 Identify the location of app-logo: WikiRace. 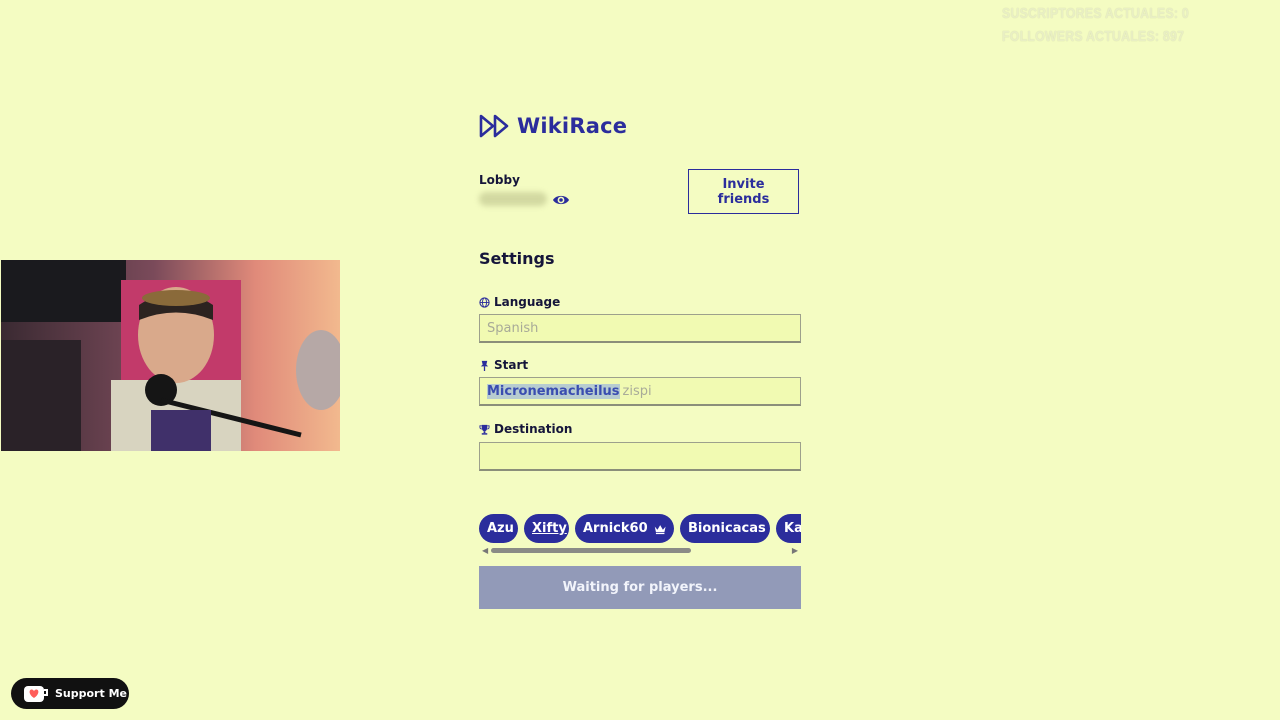
(553, 126).